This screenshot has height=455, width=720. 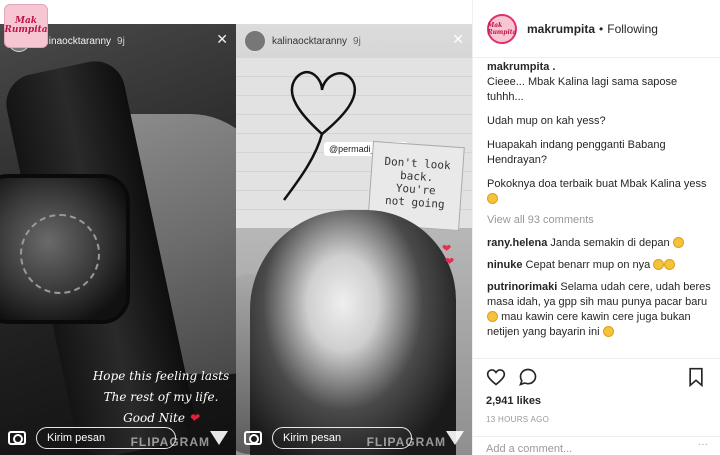 What do you see at coordinates (610, 243) in the screenshot?
I see `comment-text: Janda semakin di depan` at bounding box center [610, 243].